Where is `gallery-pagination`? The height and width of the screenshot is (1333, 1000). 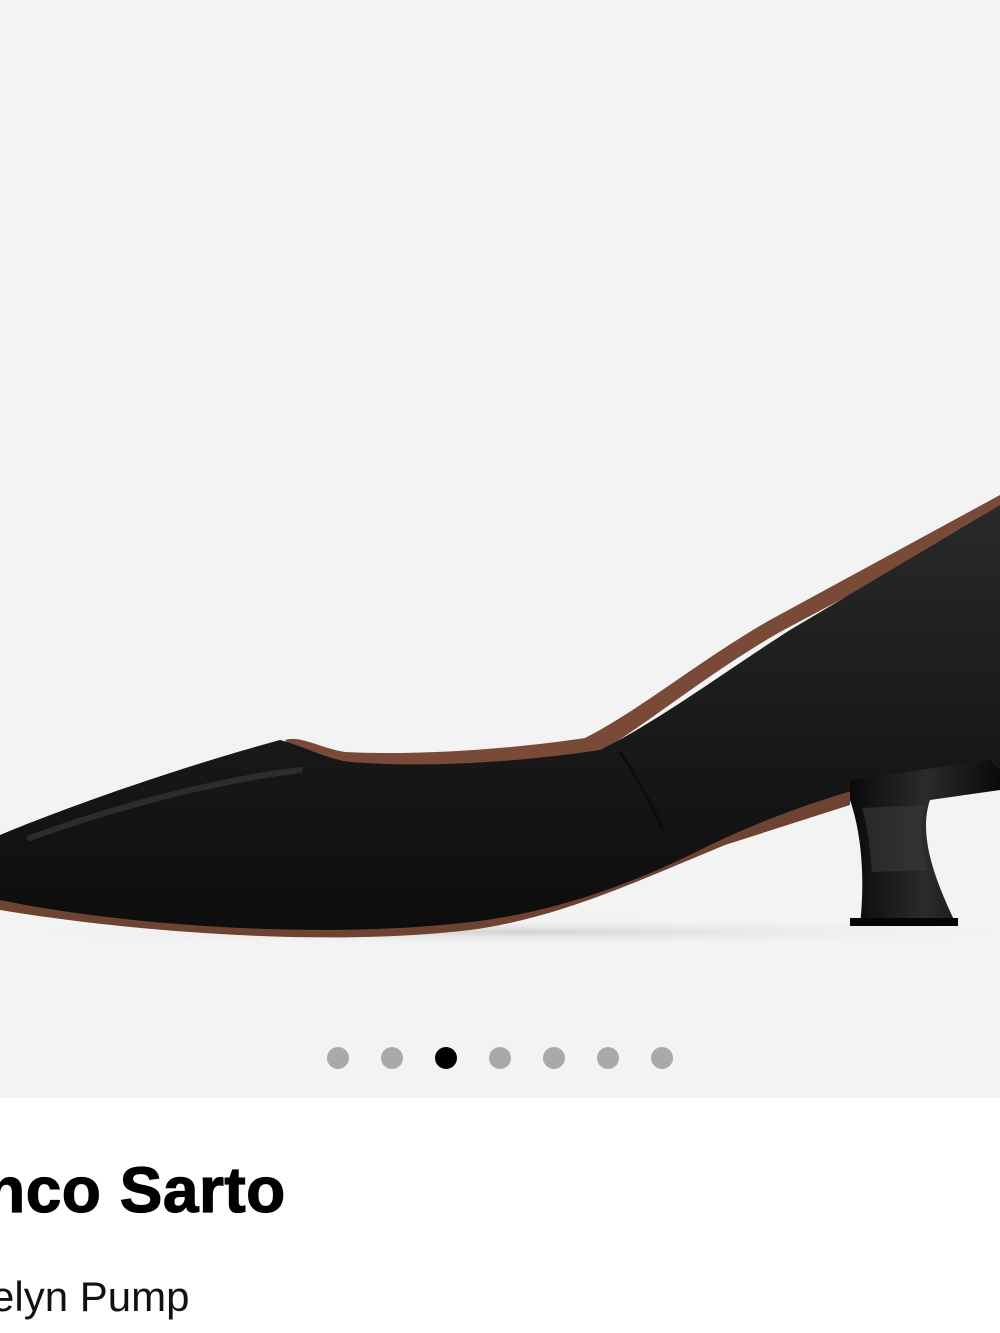
gallery-pagination is located at coordinates (500, 1059).